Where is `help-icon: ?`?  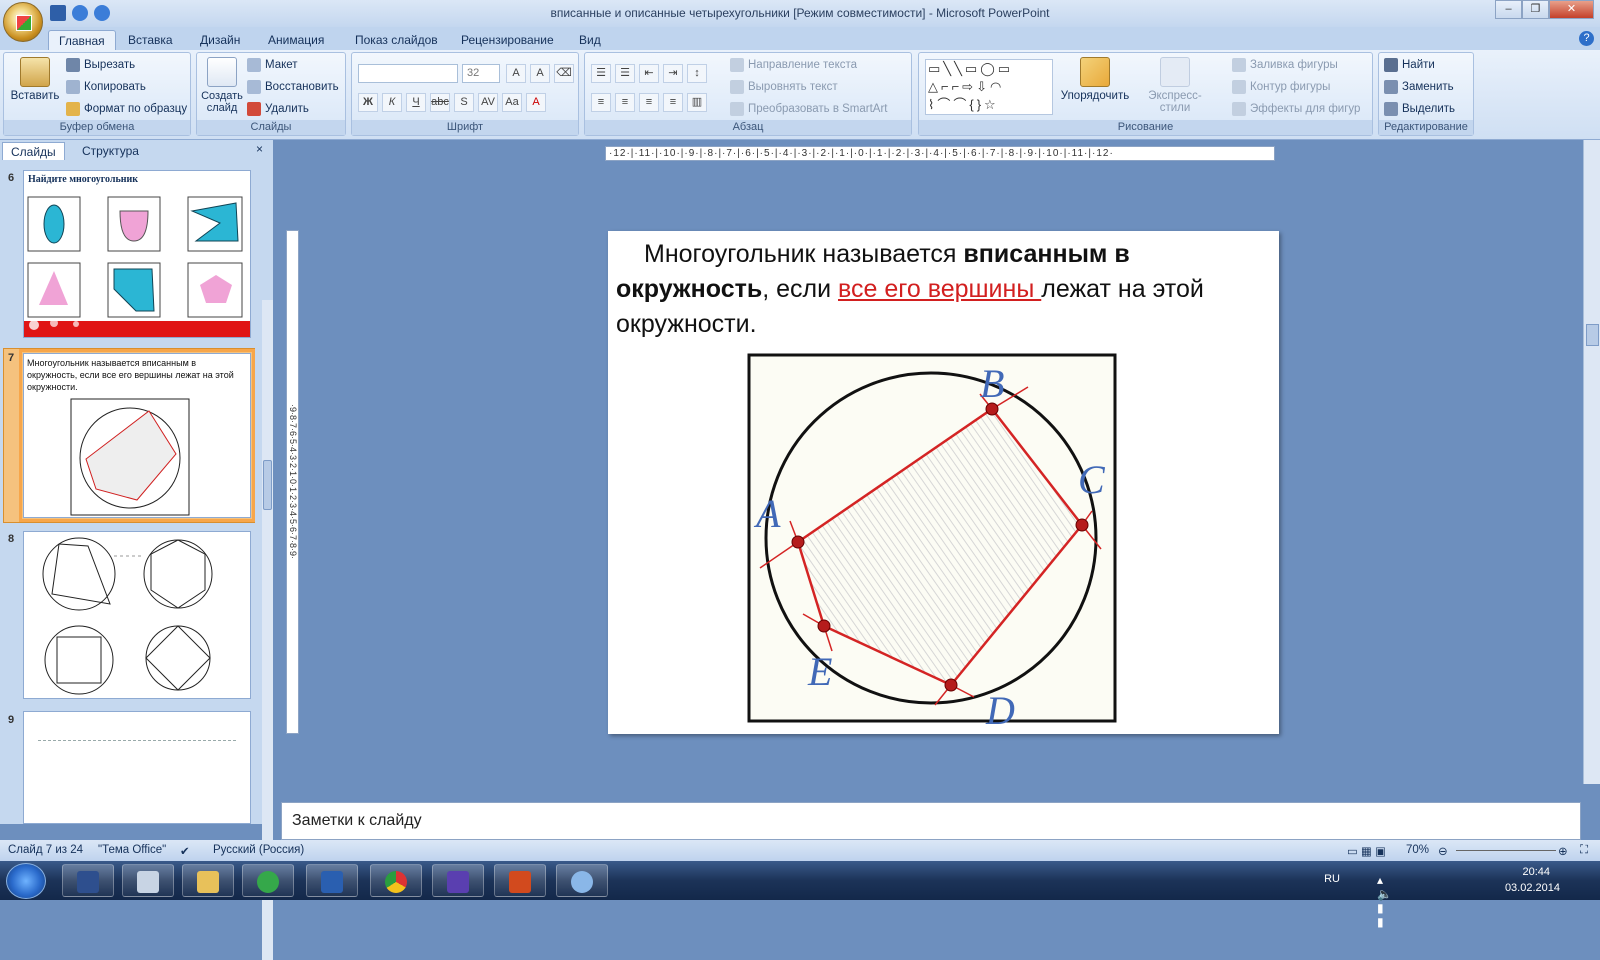 help-icon: ? is located at coordinates (1586, 38).